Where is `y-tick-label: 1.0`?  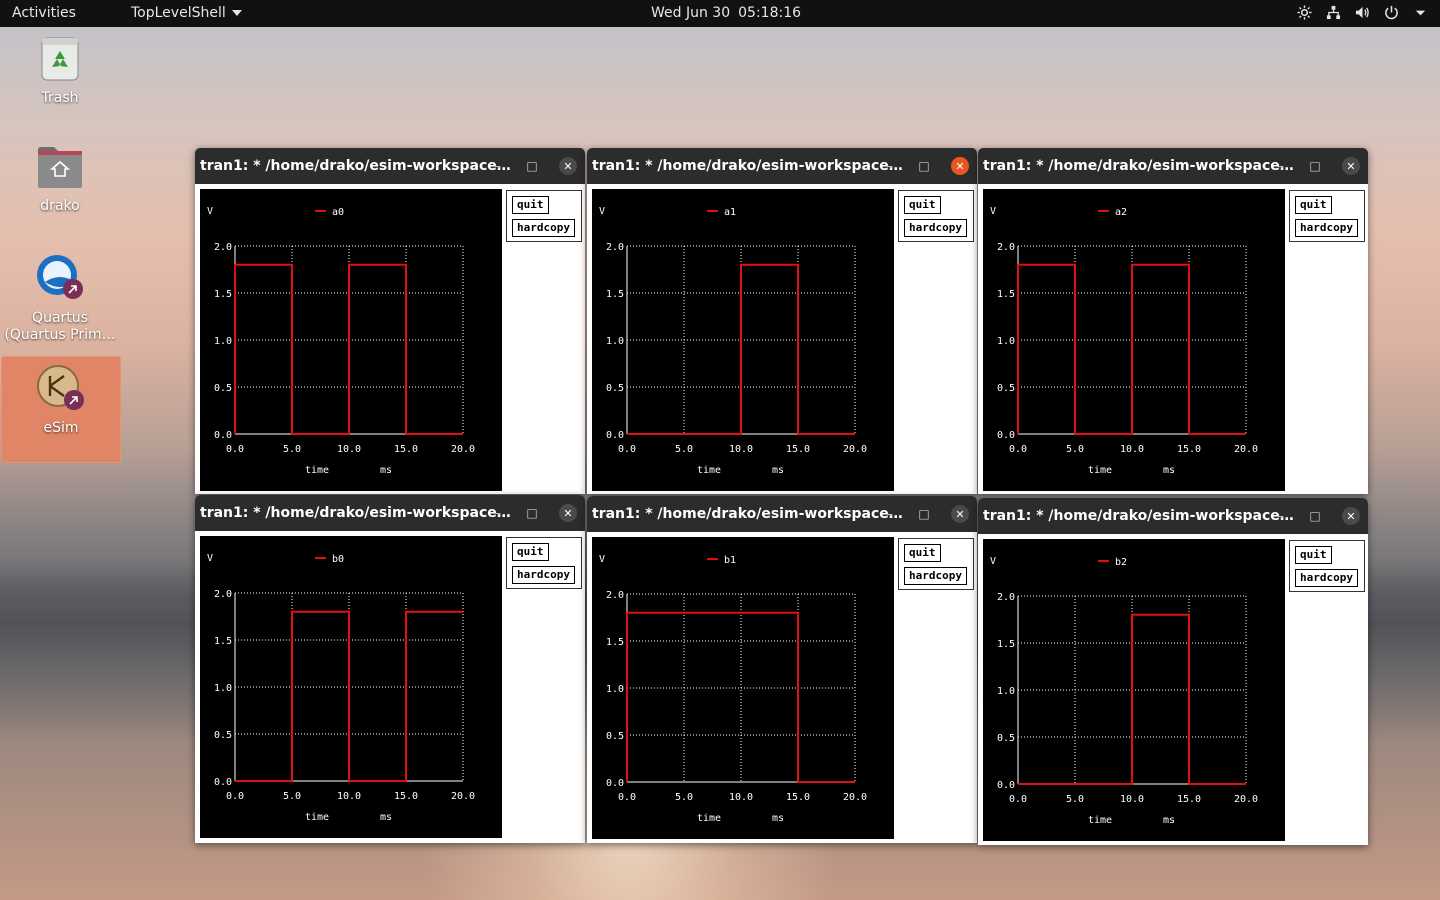 y-tick-label: 1.0 is located at coordinates (615, 341).